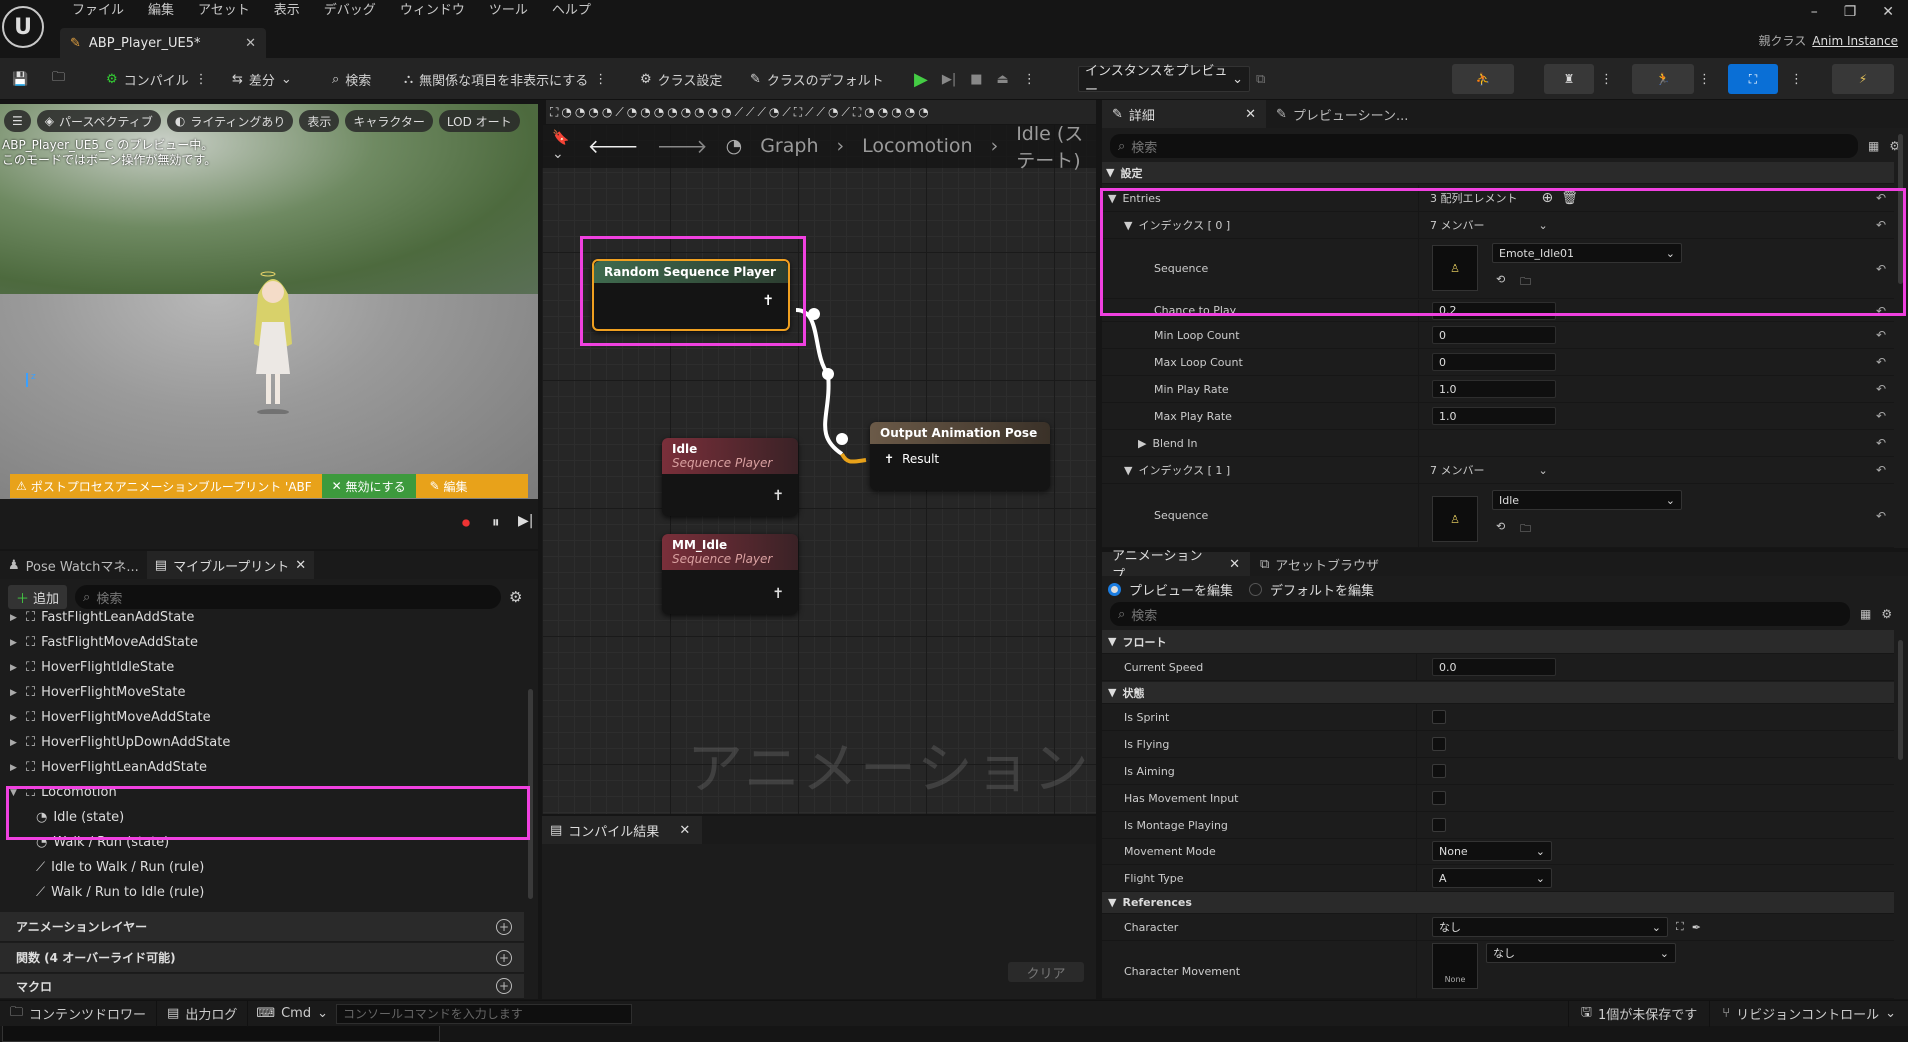  I want to click on viewport-menu-button: ☰, so click(17, 121).